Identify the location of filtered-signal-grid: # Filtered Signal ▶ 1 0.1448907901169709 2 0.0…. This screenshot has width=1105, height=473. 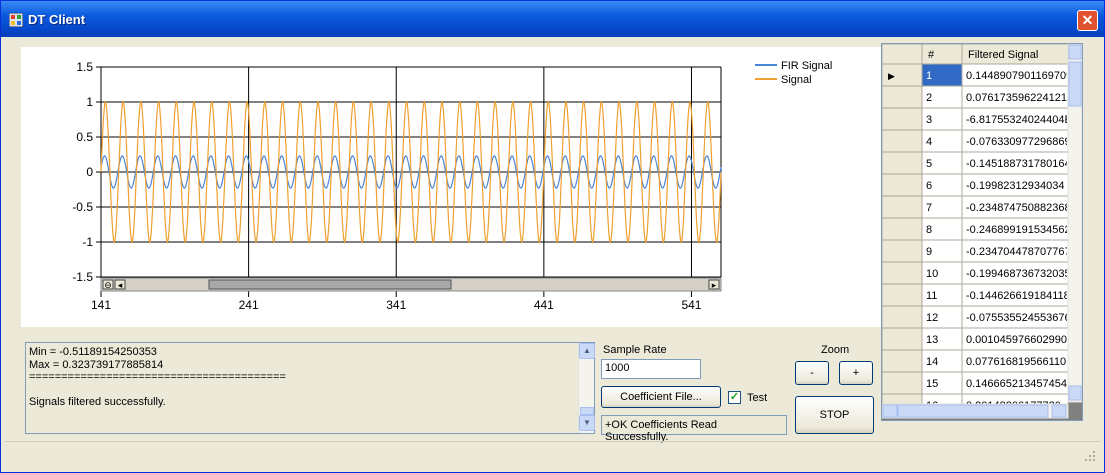
(982, 232).